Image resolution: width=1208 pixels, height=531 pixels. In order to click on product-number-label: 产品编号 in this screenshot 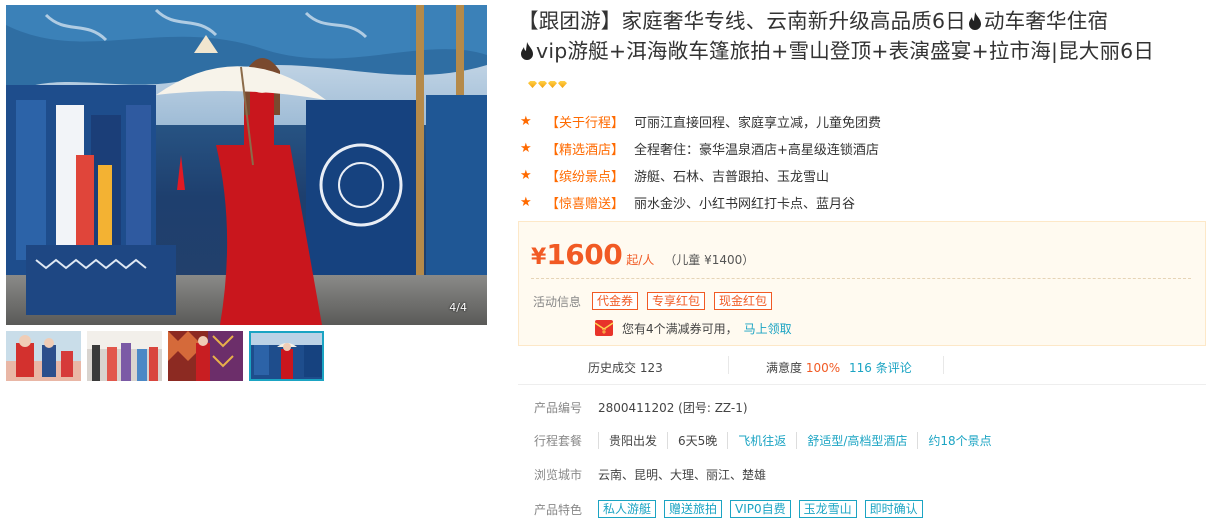, I will do `click(558, 408)`.